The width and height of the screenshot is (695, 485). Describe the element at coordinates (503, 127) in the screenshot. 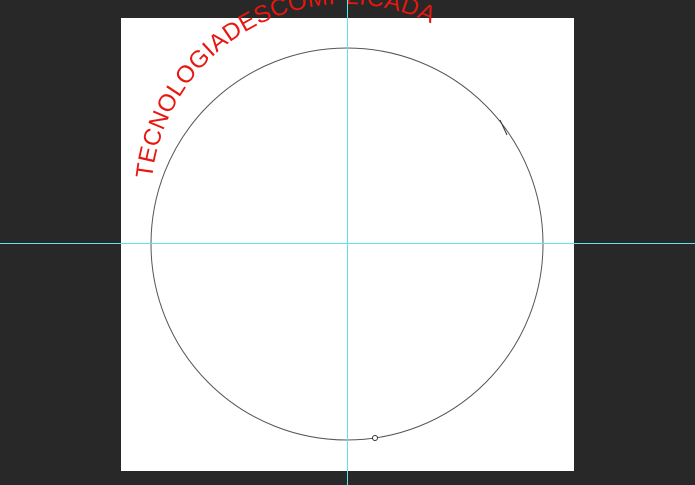

I see `i-beam-cursor-icon` at that location.